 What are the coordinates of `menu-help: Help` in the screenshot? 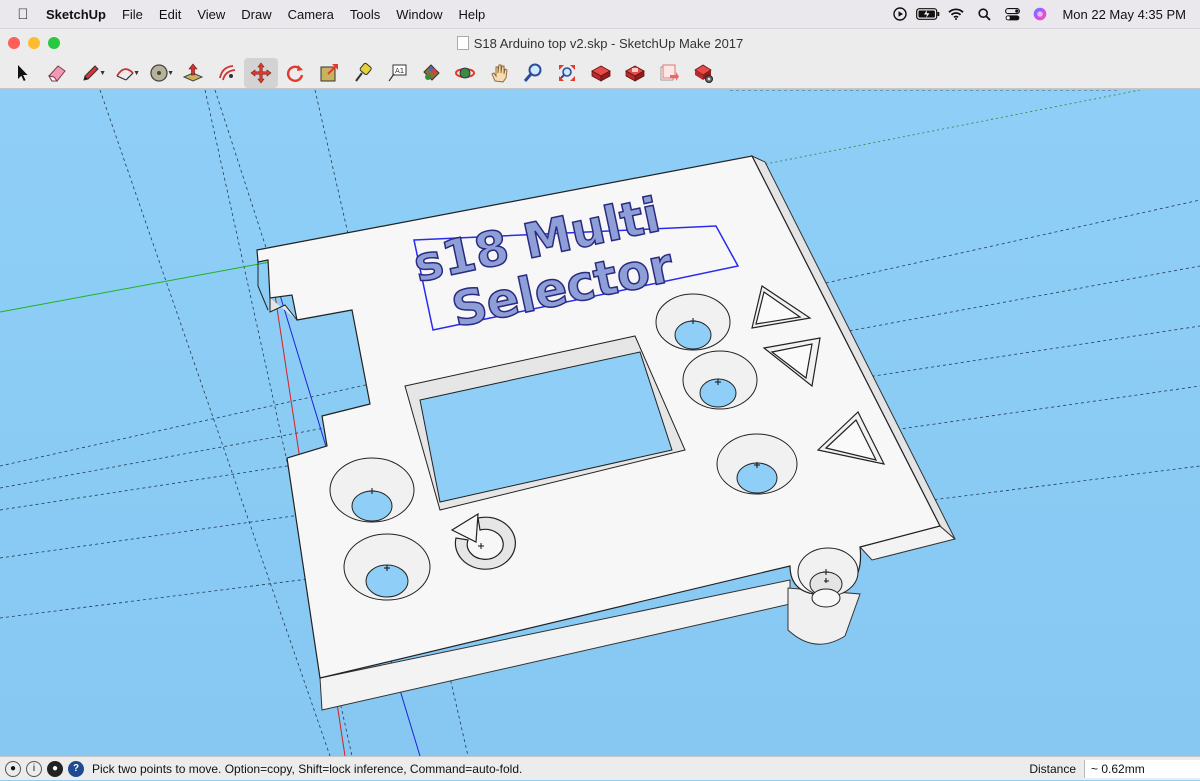 It's located at (471, 14).